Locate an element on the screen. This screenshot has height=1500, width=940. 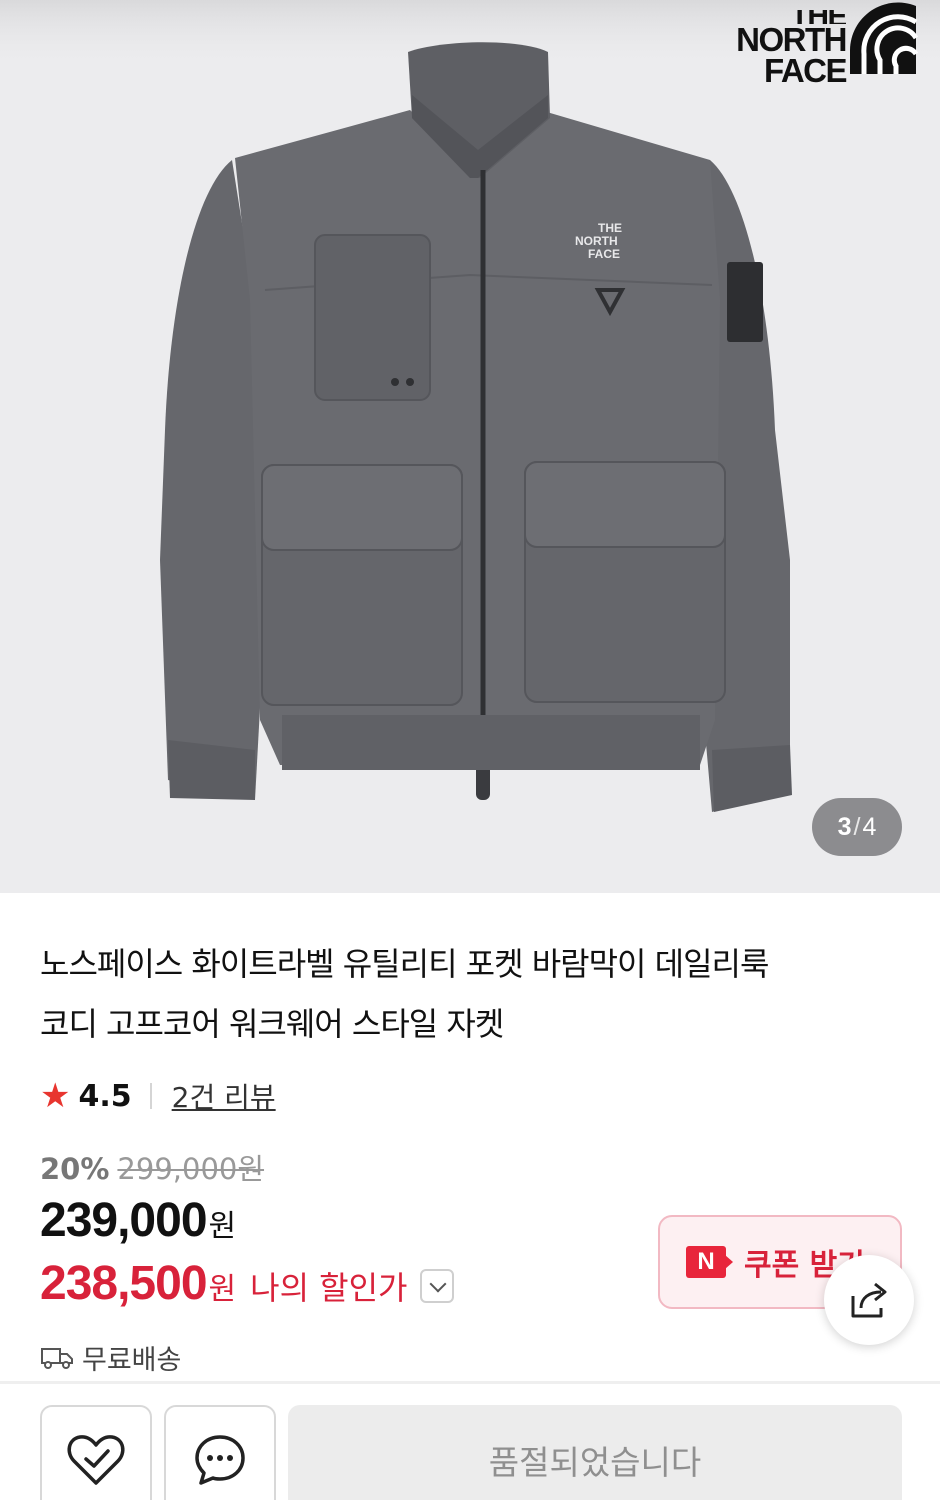
chat-bubble-icon is located at coordinates (220, 1460).